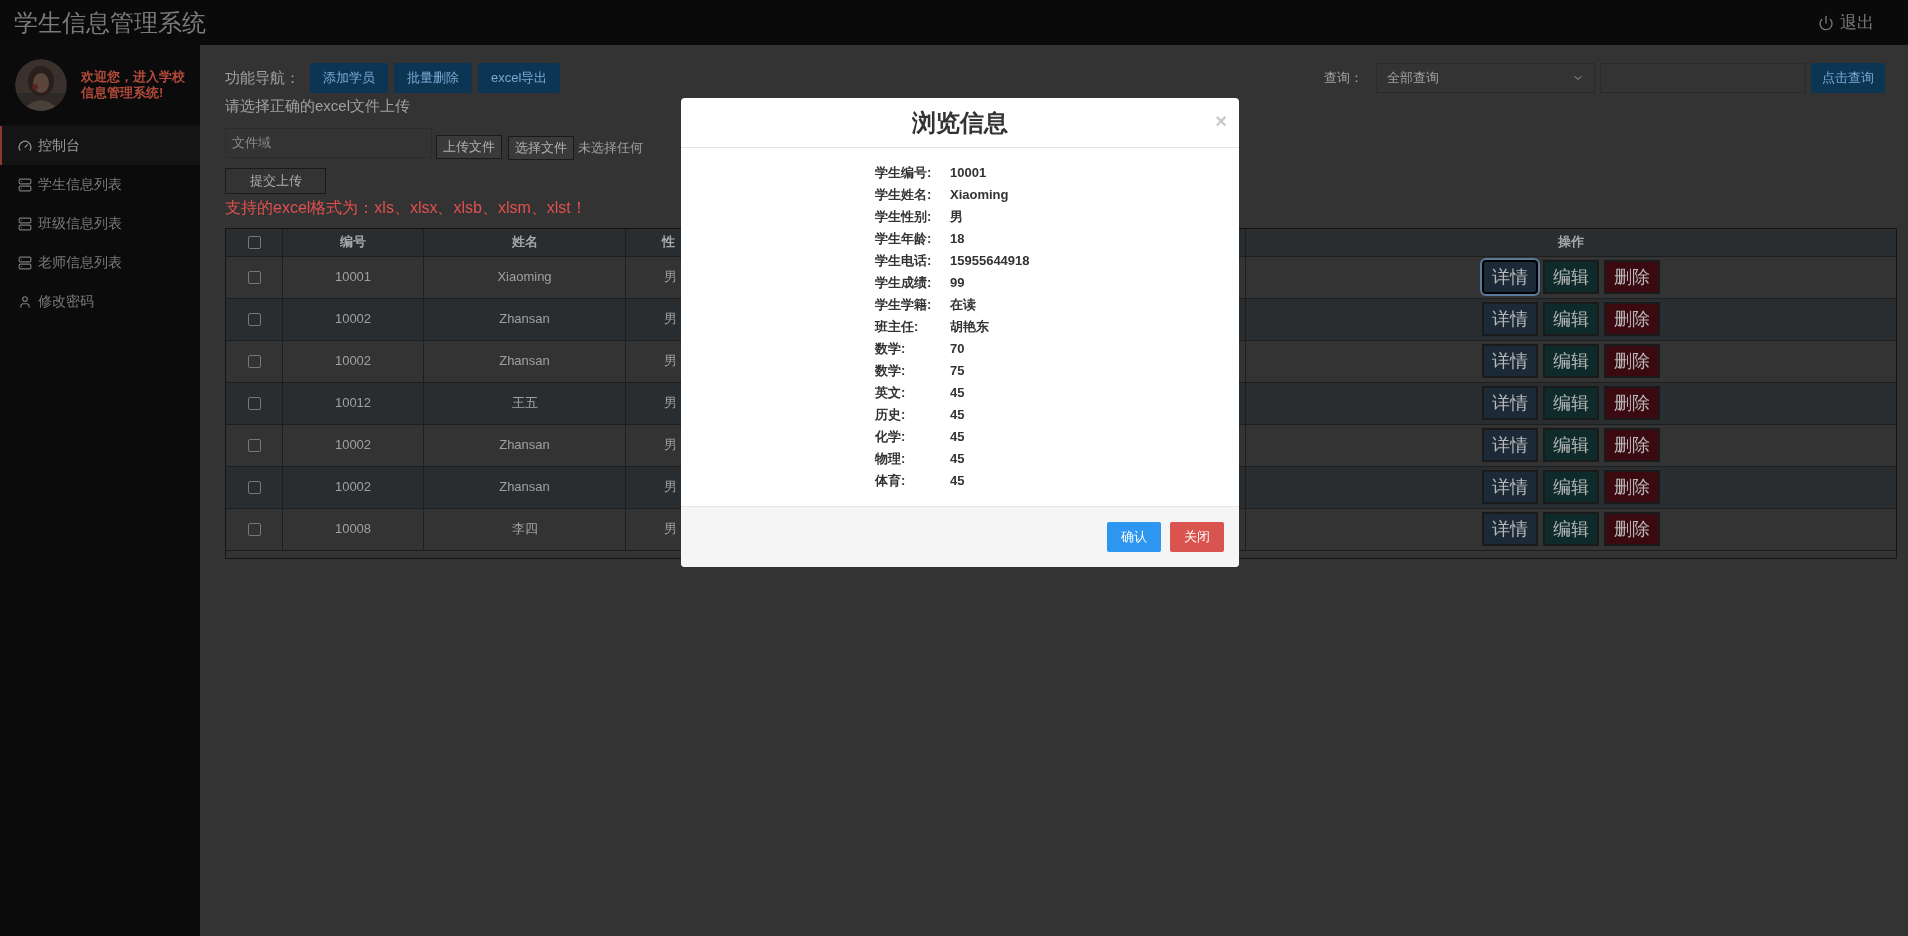  What do you see at coordinates (433, 78) in the screenshot?
I see `toolbar-button: 批量删除` at bounding box center [433, 78].